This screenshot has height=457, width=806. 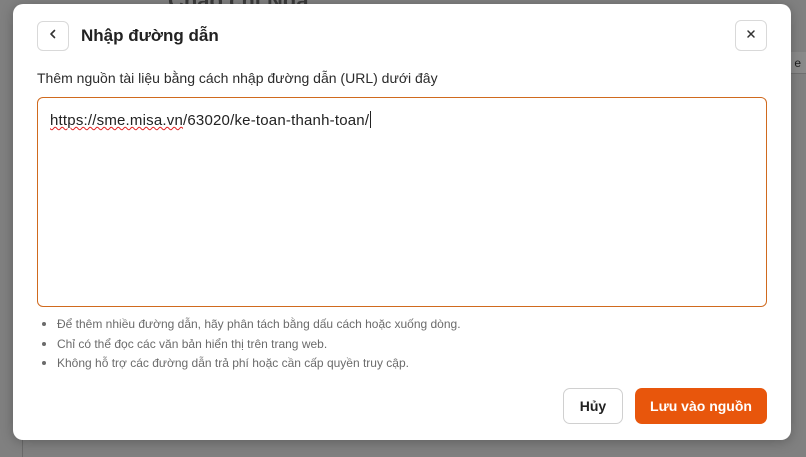 I want to click on url-rest-part: /63020/ke-toan-thanh-toan/, so click(x=276, y=120).